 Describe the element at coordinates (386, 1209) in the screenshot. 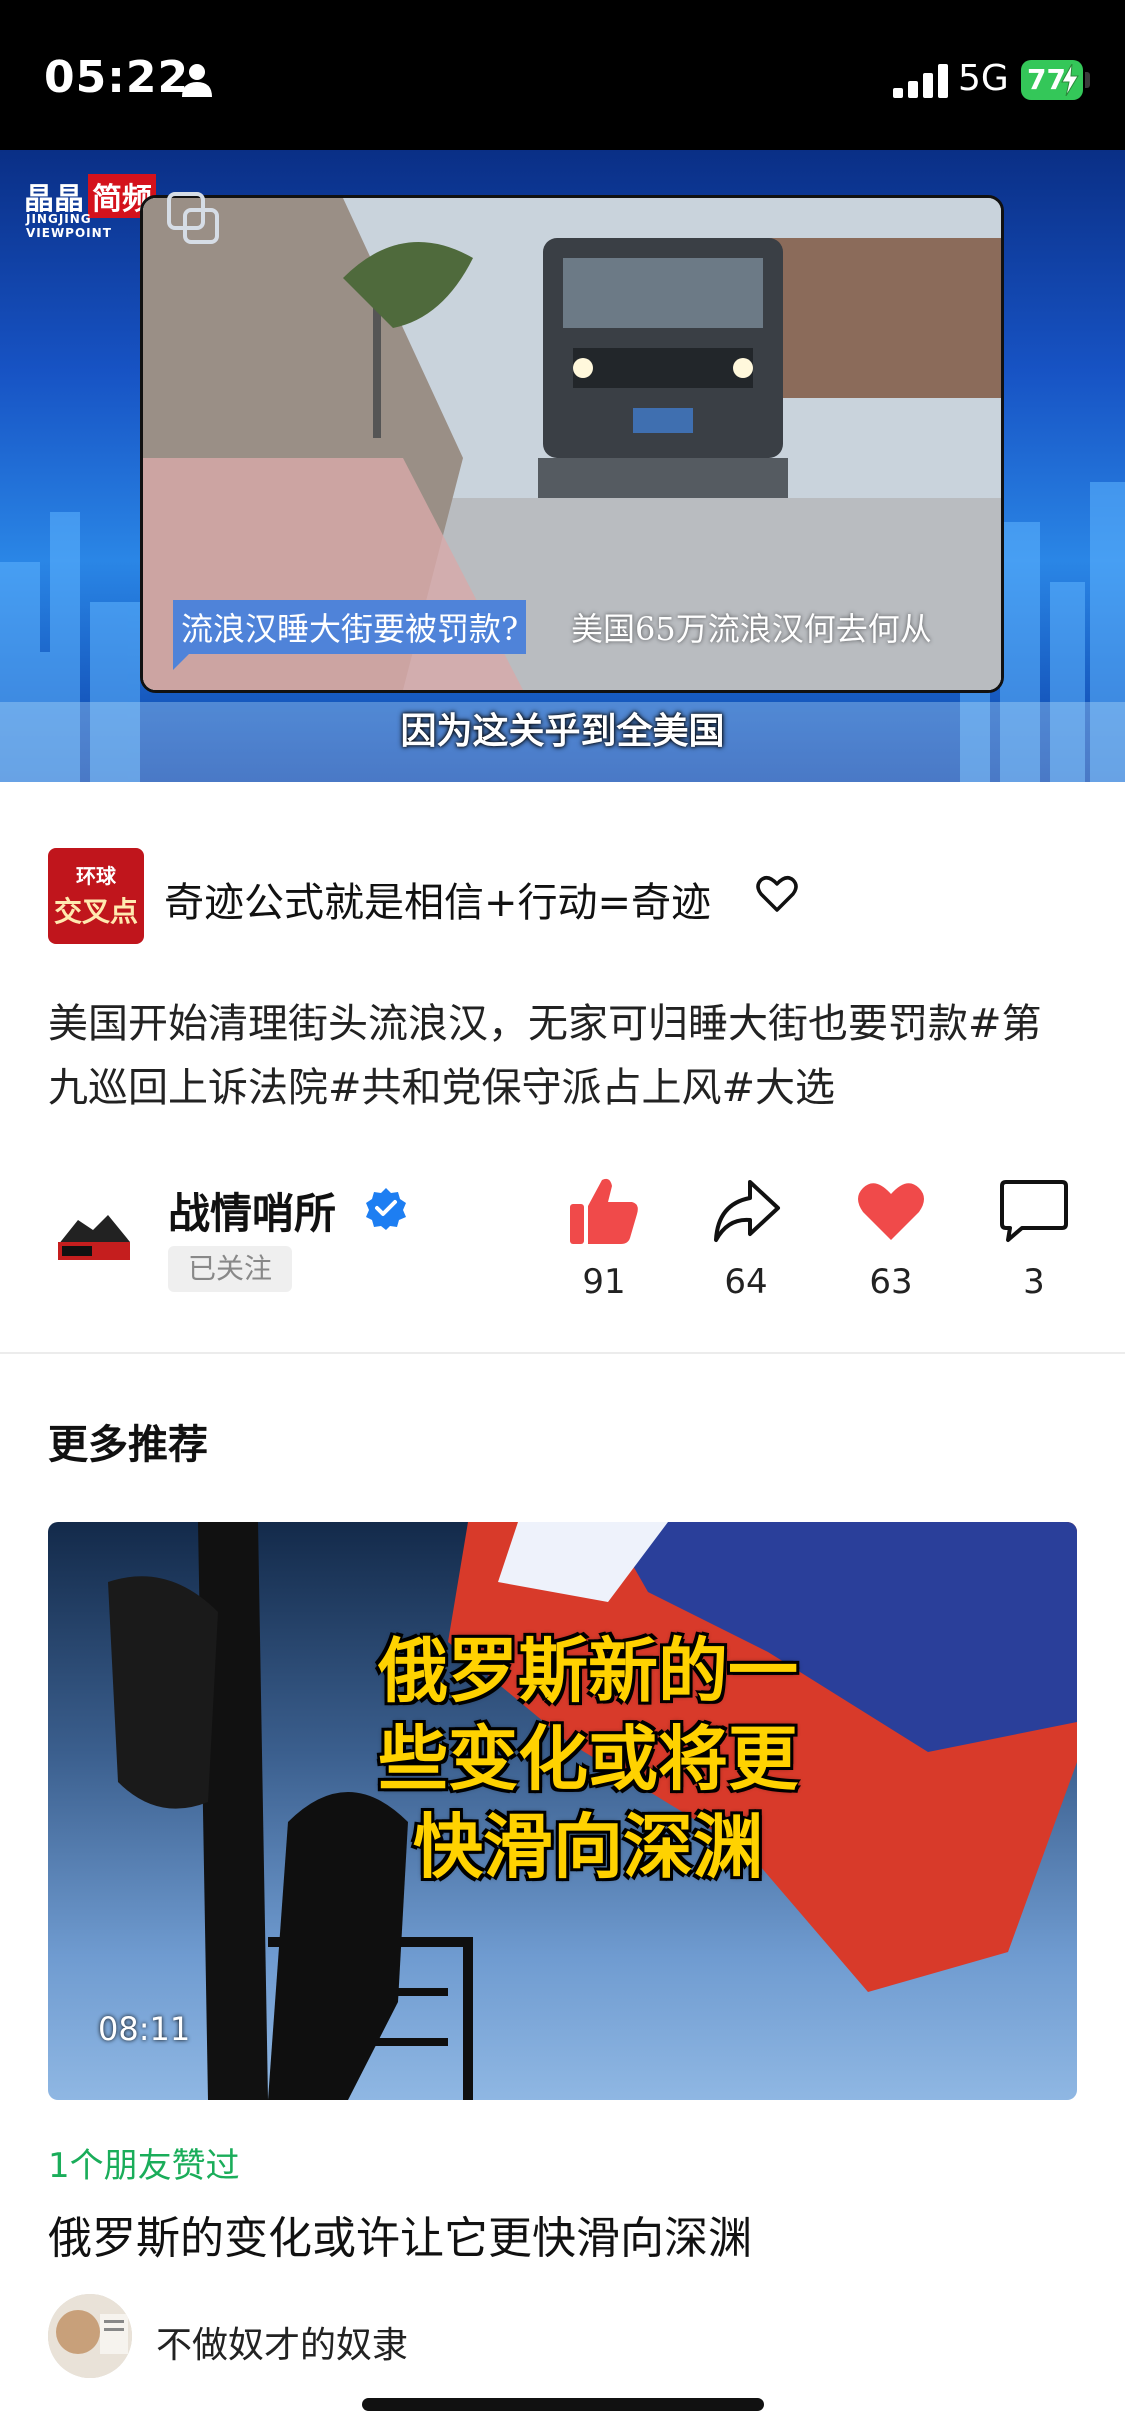

I see `verified-badge-icon` at that location.